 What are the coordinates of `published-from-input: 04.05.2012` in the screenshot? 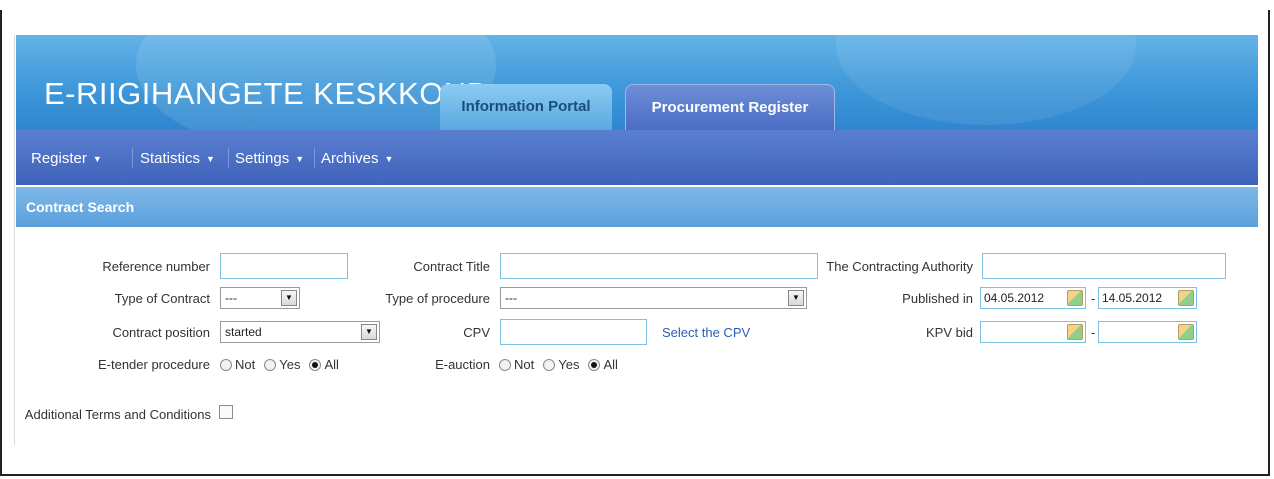 It's located at (1033, 298).